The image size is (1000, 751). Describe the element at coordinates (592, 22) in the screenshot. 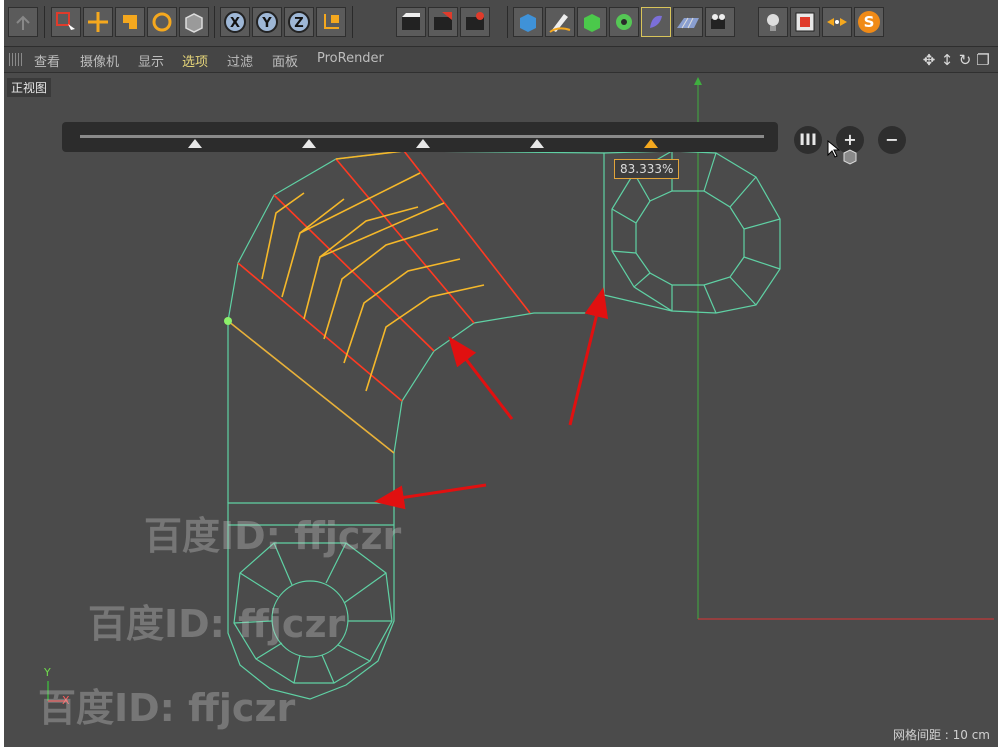

I see `subdivision-surface-icon` at that location.